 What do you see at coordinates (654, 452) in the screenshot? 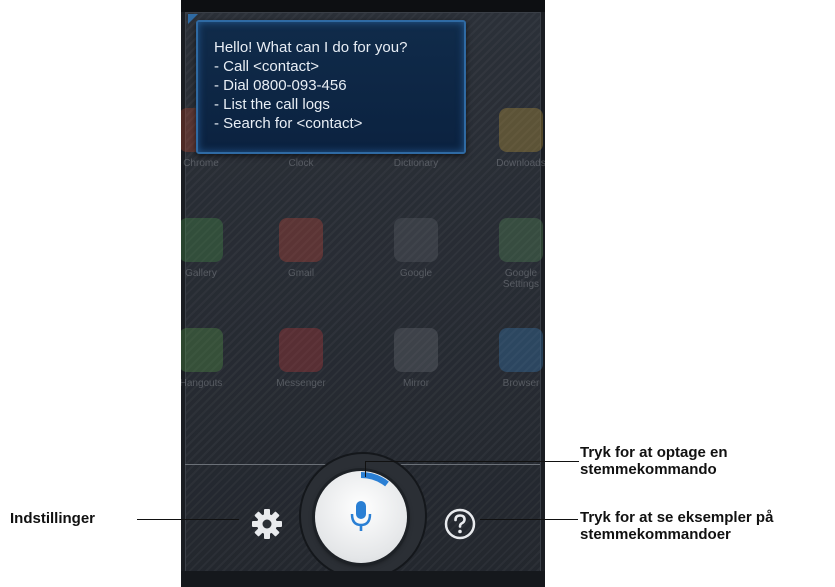
I see `label-record-line1: Tryk for at optage en` at bounding box center [654, 452].